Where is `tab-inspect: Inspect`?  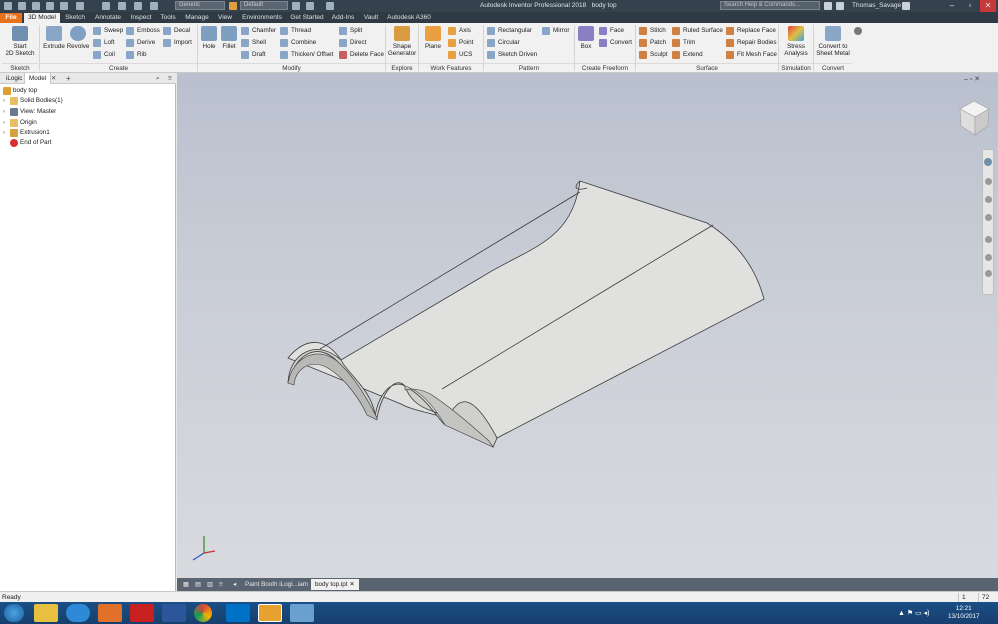 tab-inspect: Inspect is located at coordinates (141, 18).